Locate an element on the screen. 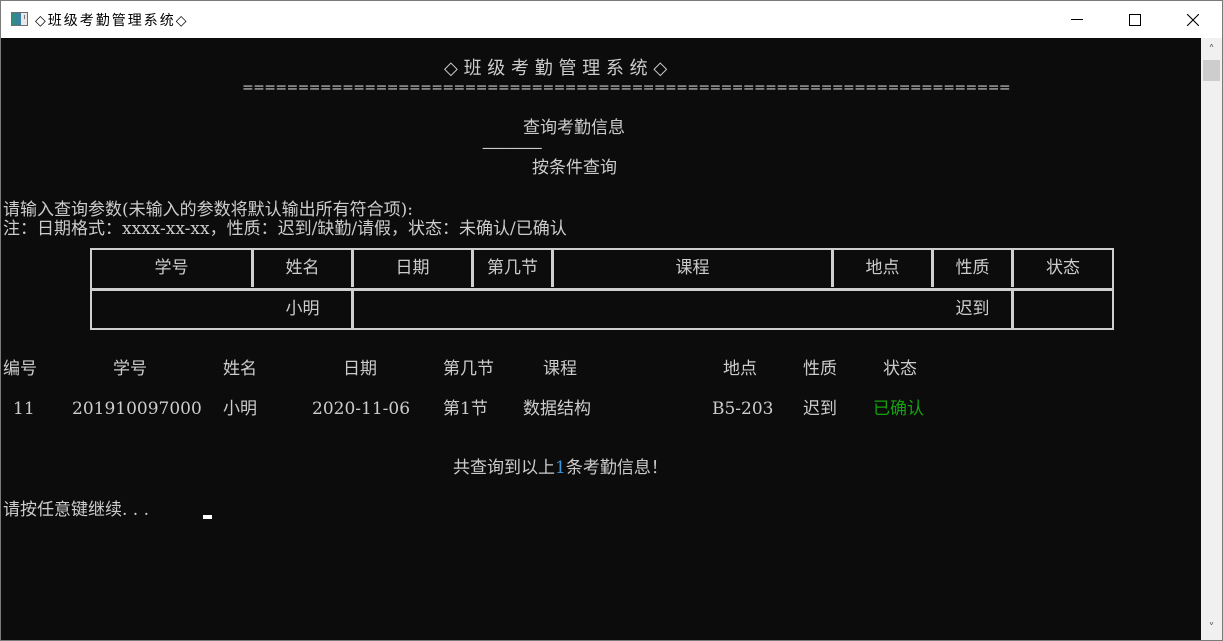  close-button is located at coordinates (1193, 19).